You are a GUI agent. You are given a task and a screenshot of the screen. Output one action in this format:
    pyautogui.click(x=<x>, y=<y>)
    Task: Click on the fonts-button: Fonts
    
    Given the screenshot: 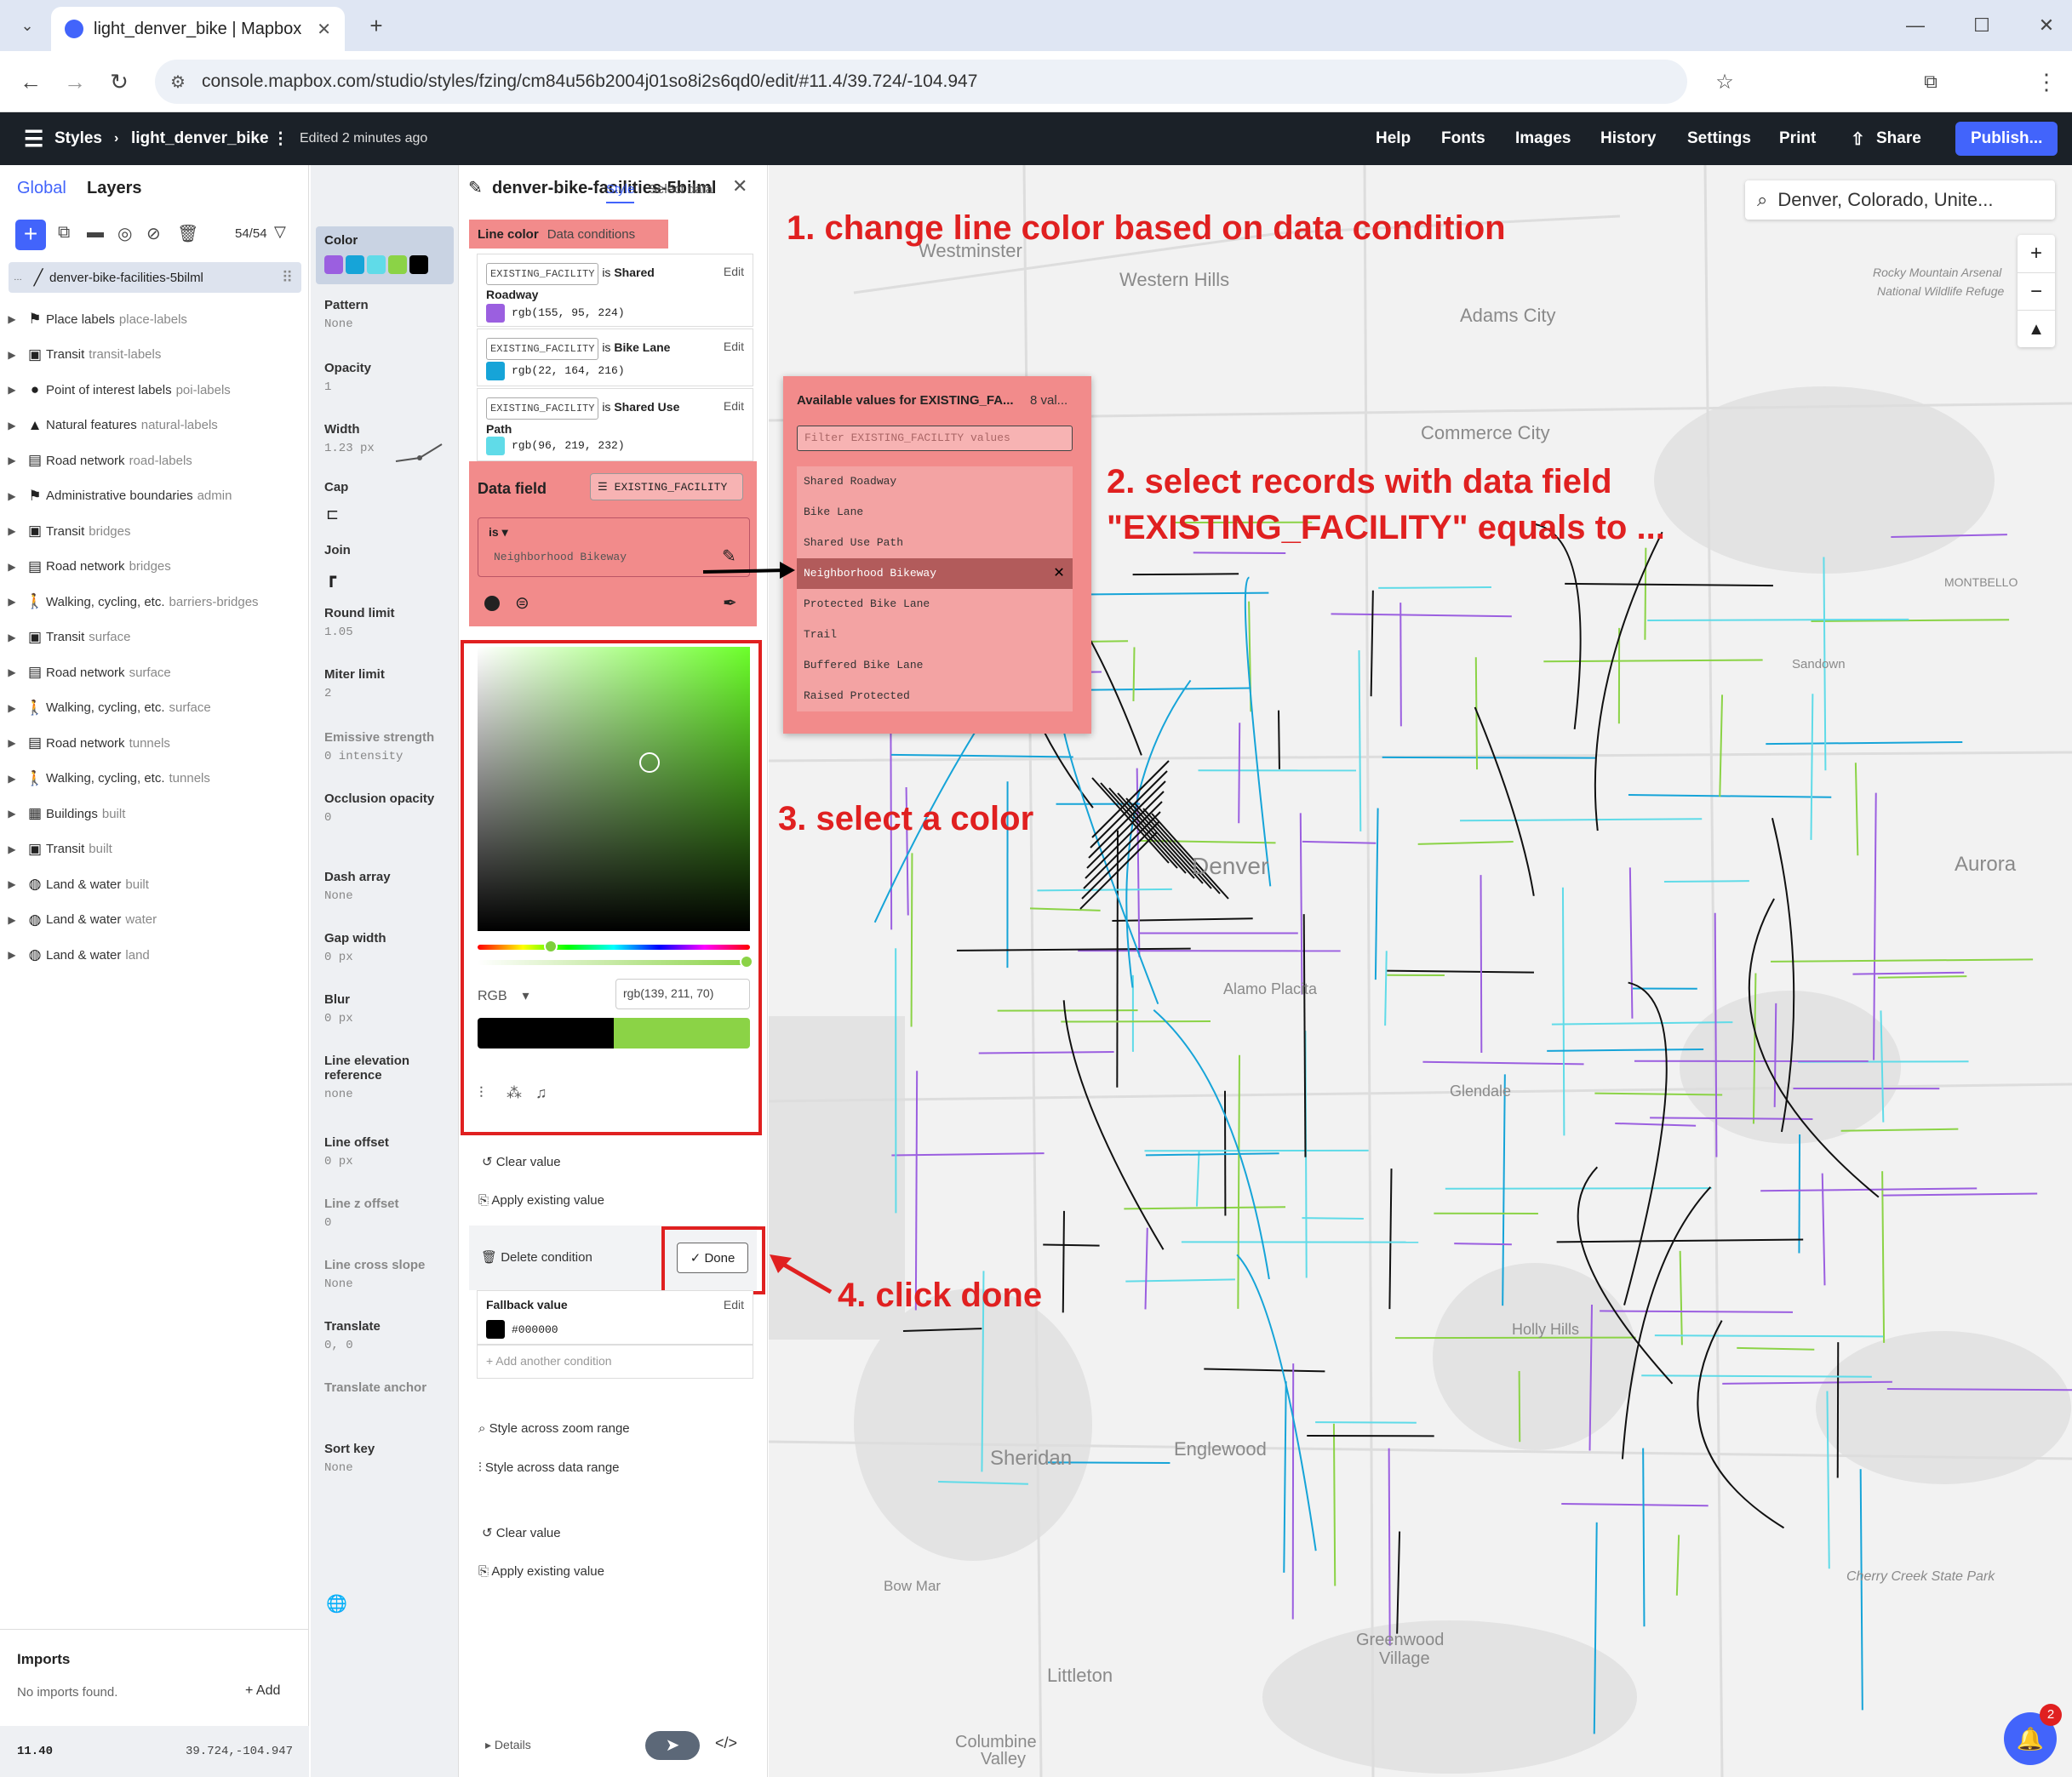 What is the action you would take?
    pyautogui.click(x=1463, y=138)
    